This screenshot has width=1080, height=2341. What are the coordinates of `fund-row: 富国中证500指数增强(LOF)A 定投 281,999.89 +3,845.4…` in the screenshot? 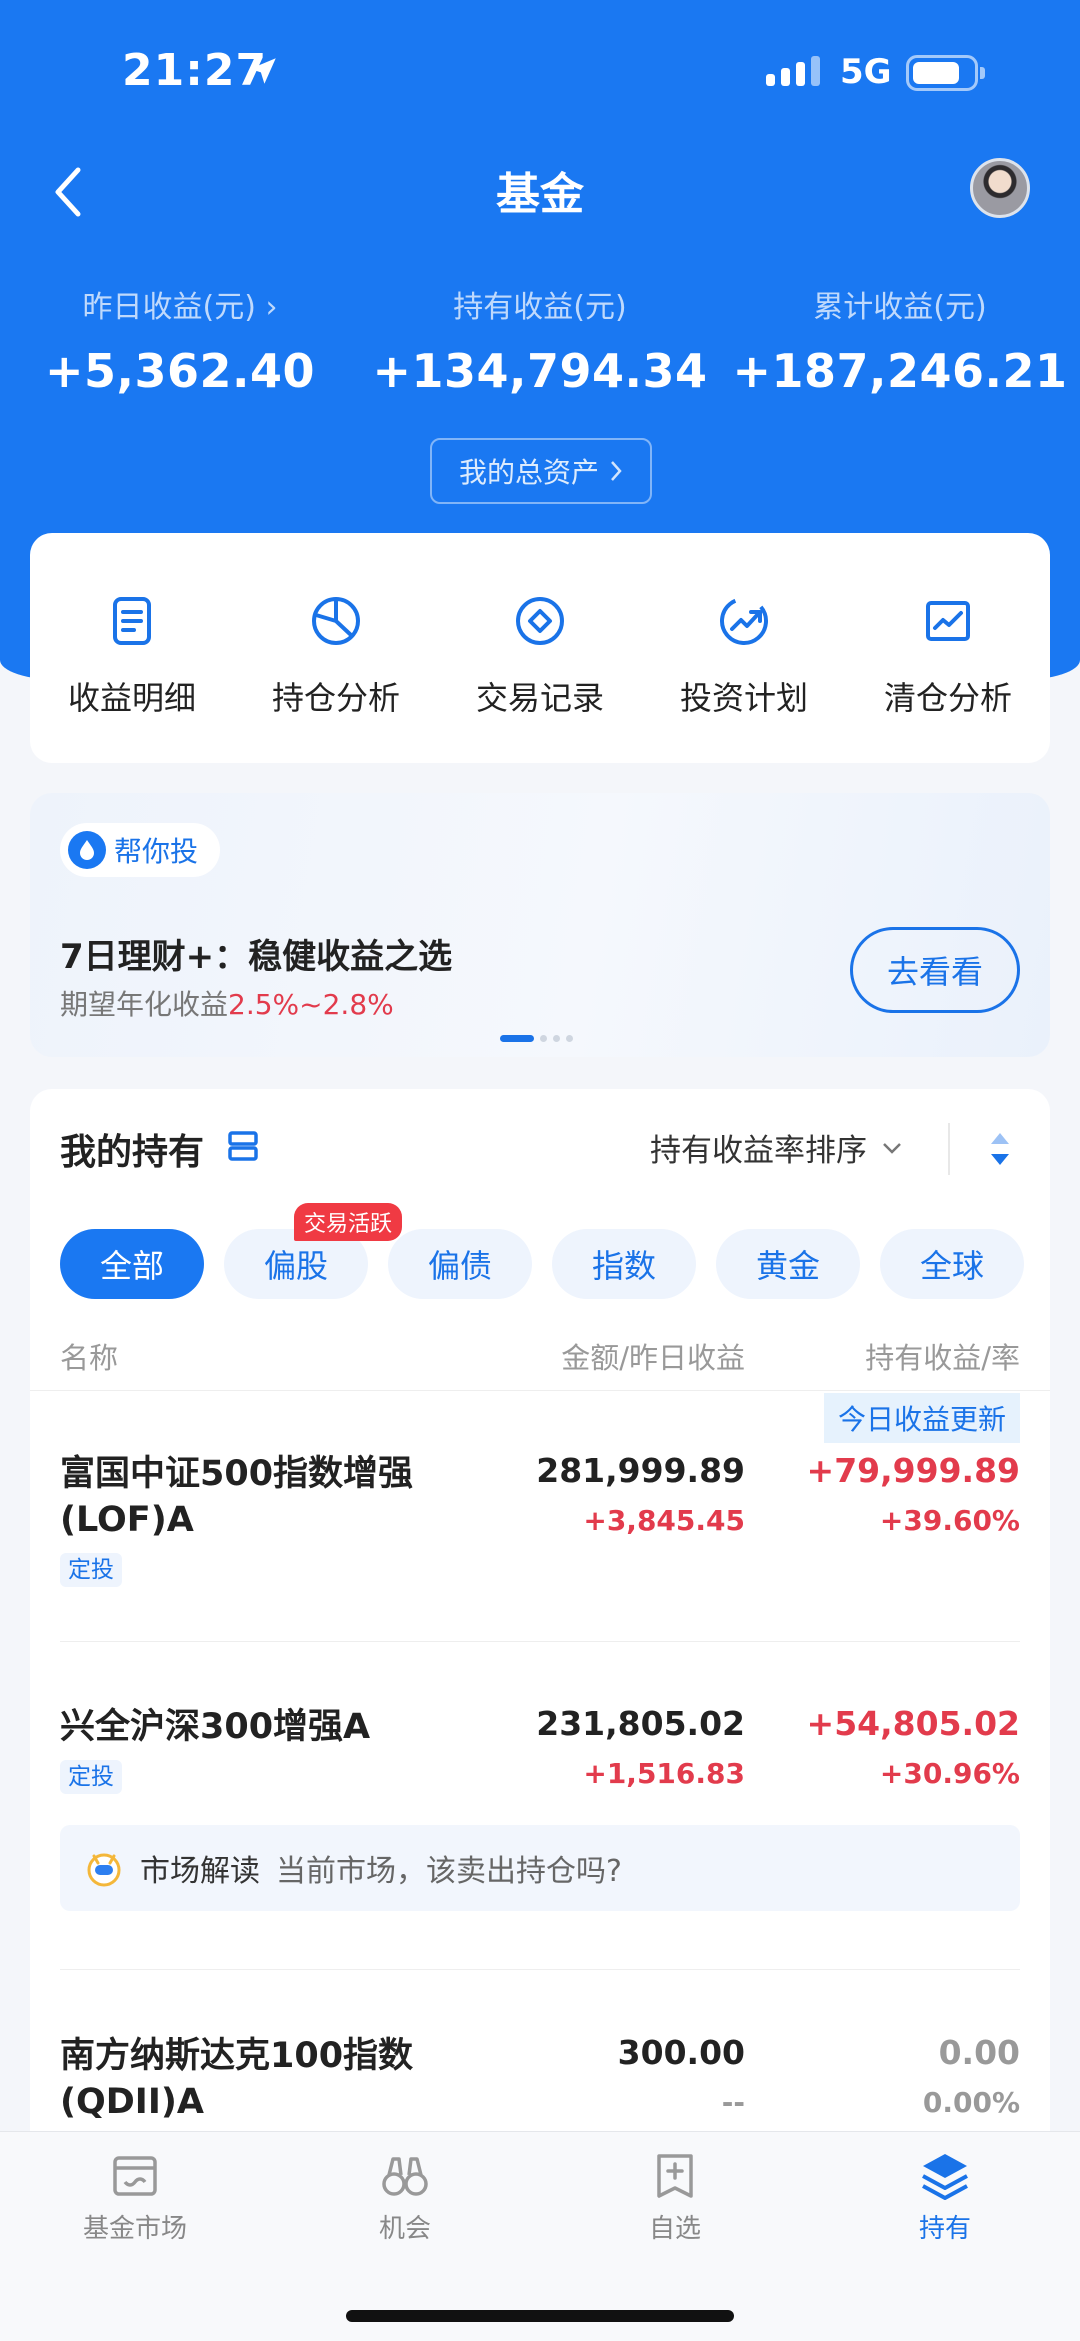 It's located at (540, 1561).